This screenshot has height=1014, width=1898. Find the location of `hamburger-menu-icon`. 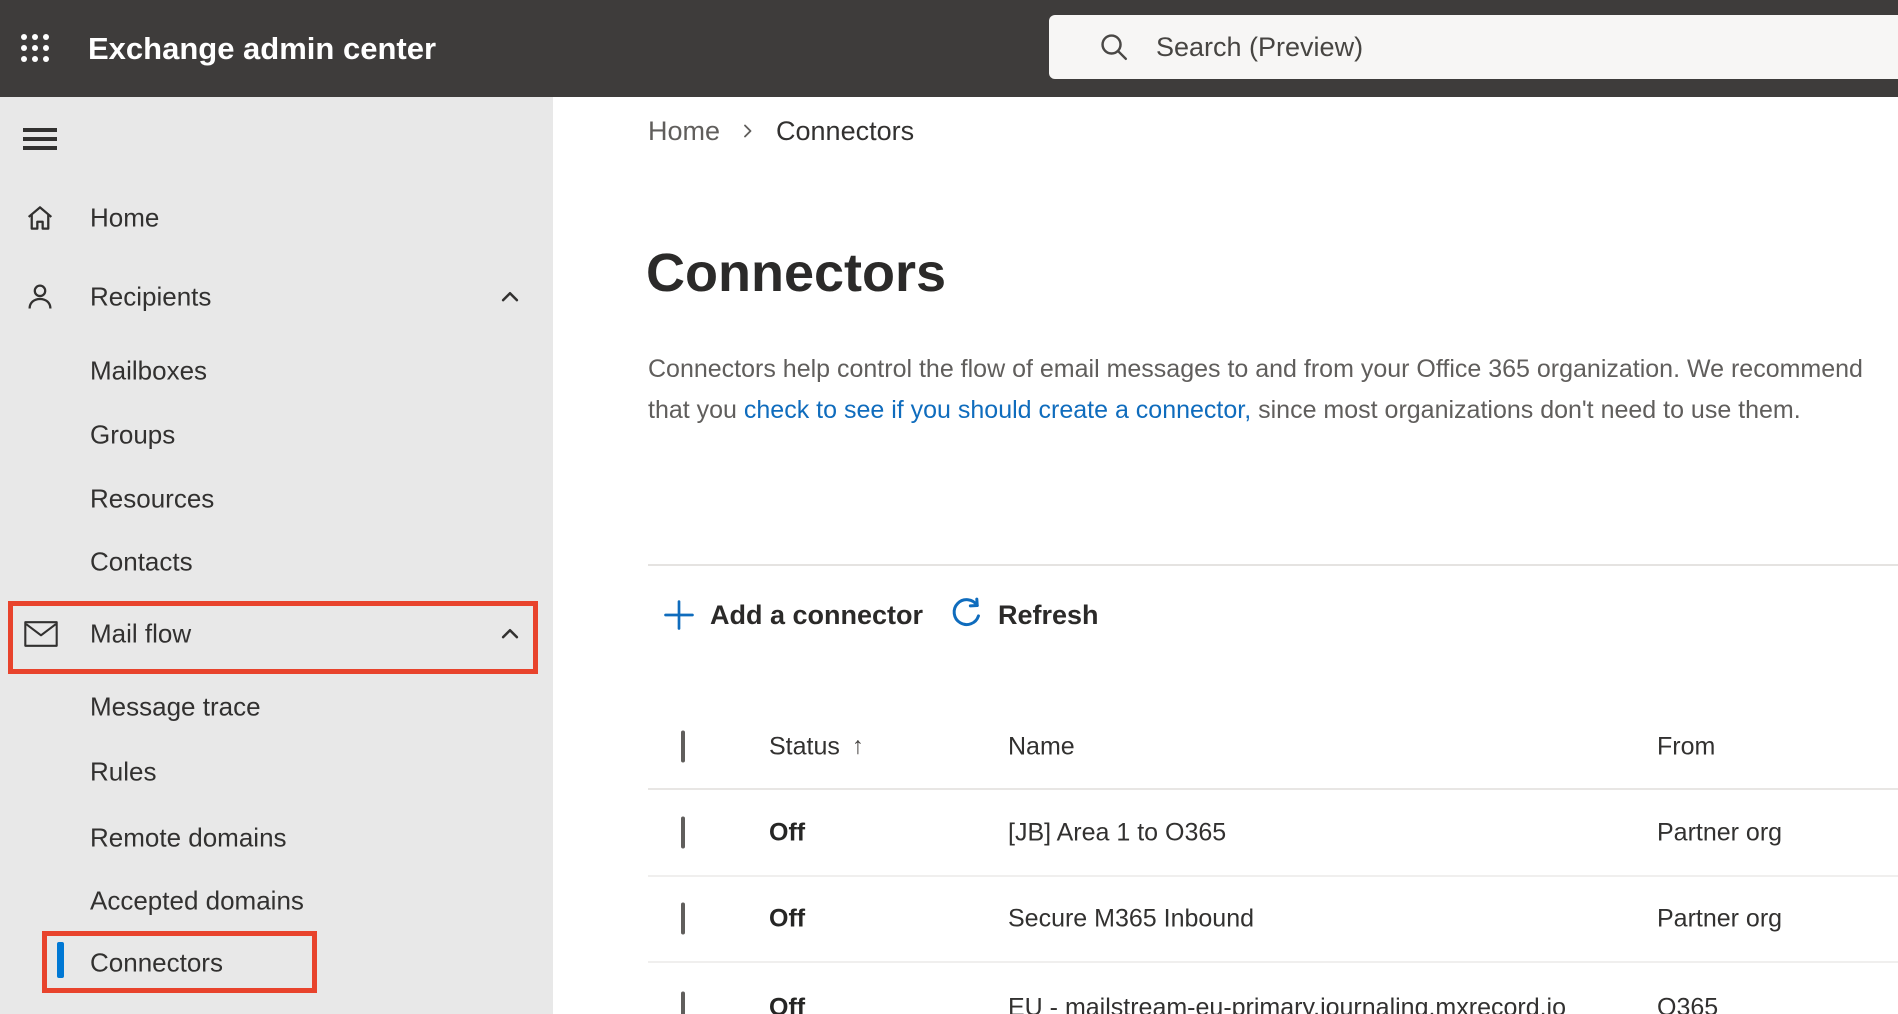

hamburger-menu-icon is located at coordinates (40, 139).